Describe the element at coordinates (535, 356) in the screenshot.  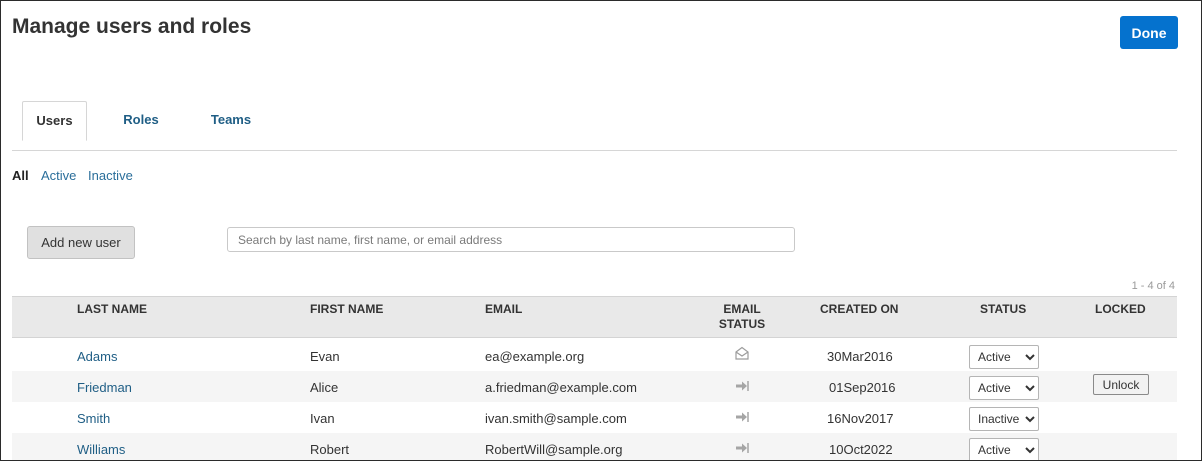
I see `user-email: ea@example.org` at that location.